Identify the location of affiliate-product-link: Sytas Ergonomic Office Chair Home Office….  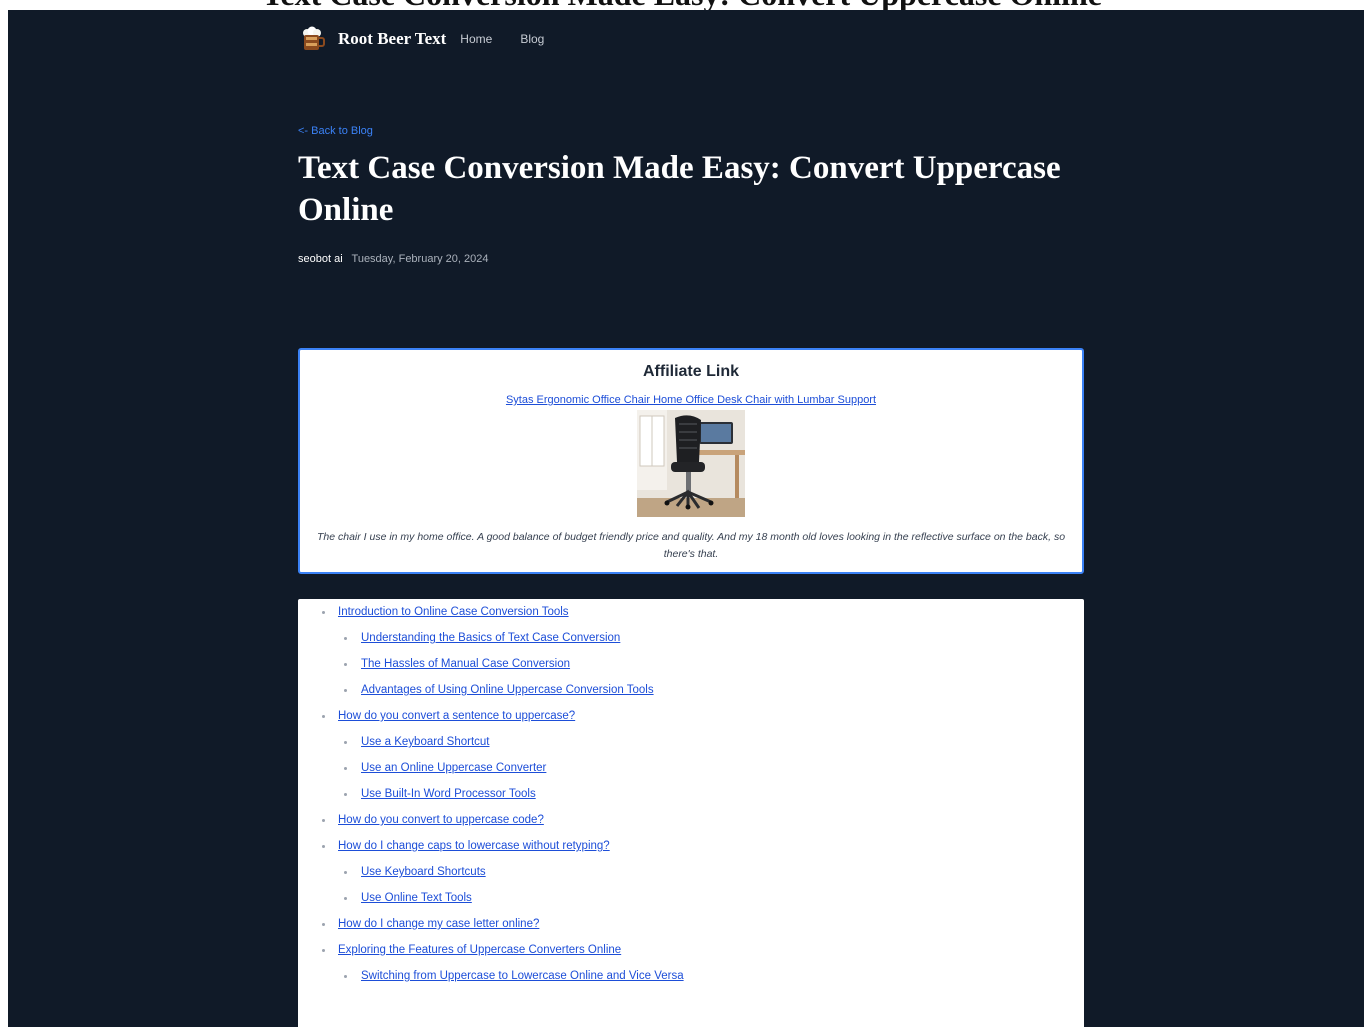
(691, 400).